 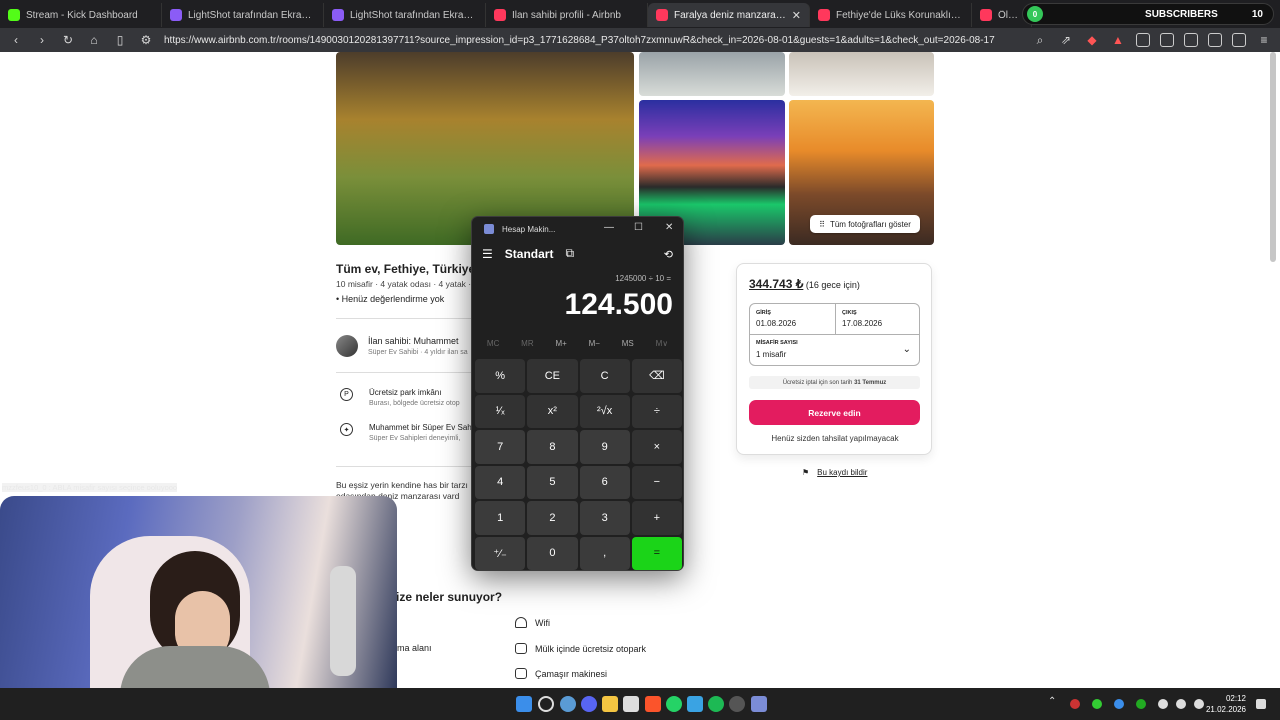 I want to click on zoom-icon: ⌕, so click(x=1040, y=40).